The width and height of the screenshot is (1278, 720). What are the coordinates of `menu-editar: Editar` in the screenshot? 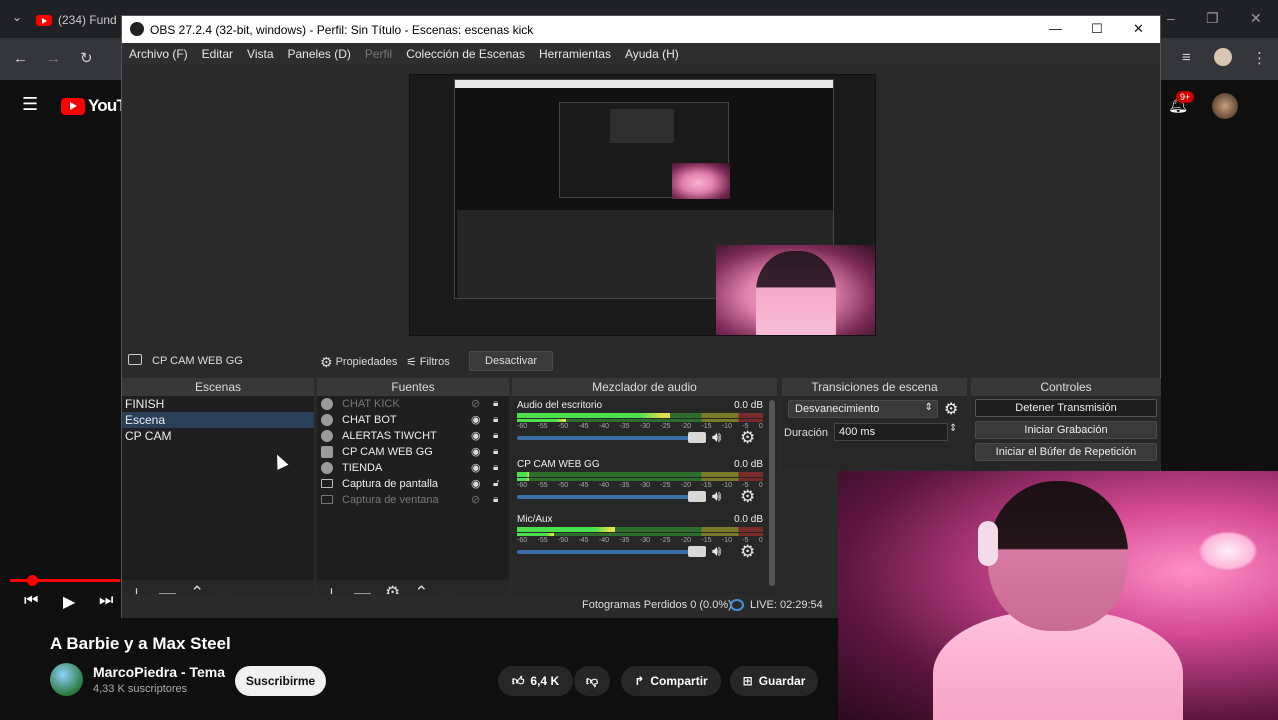 It's located at (217, 54).